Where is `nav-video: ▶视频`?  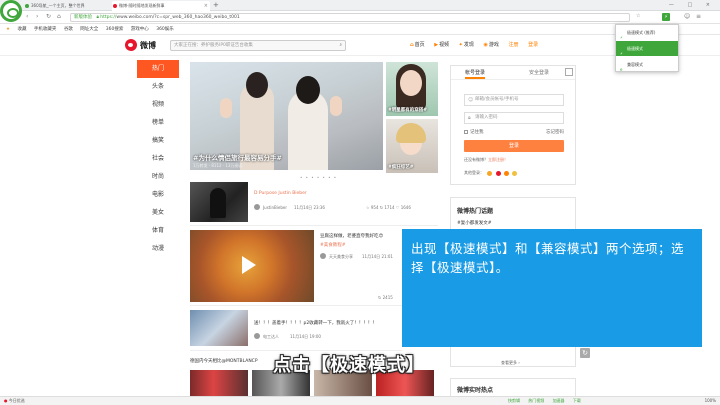 nav-video: ▶视频 is located at coordinates (441, 45).